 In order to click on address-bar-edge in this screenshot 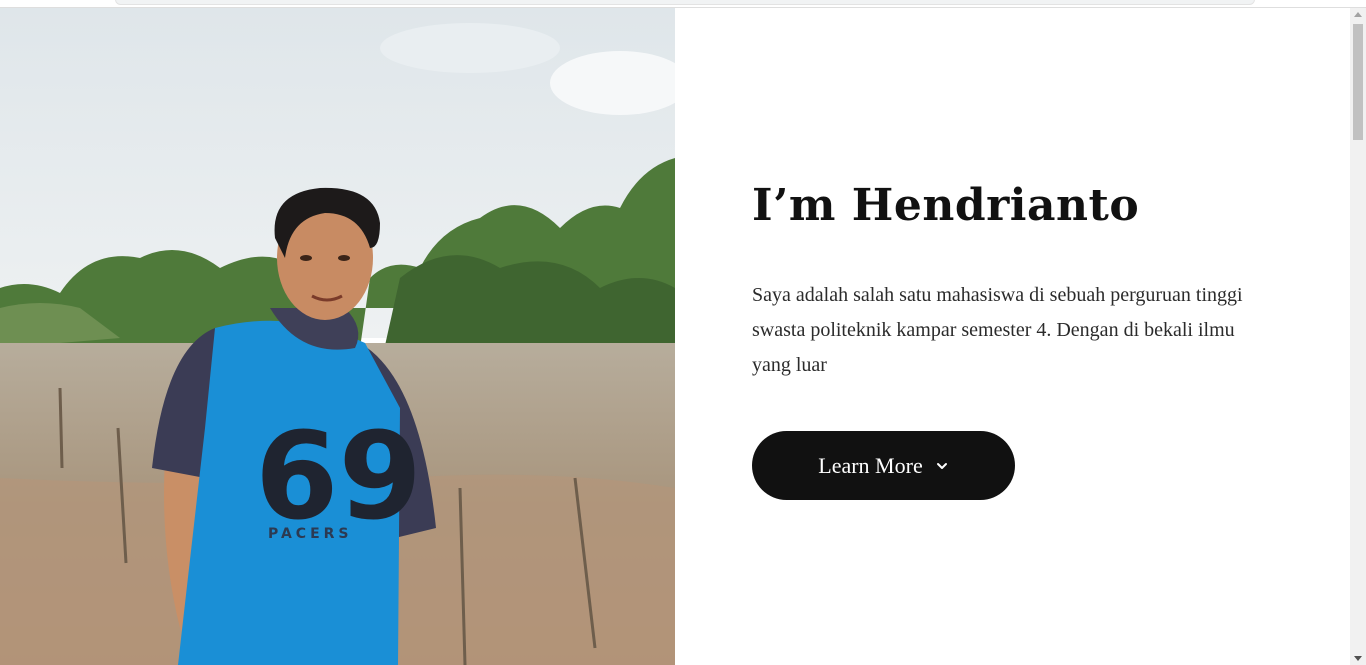, I will do `click(685, 2)`.